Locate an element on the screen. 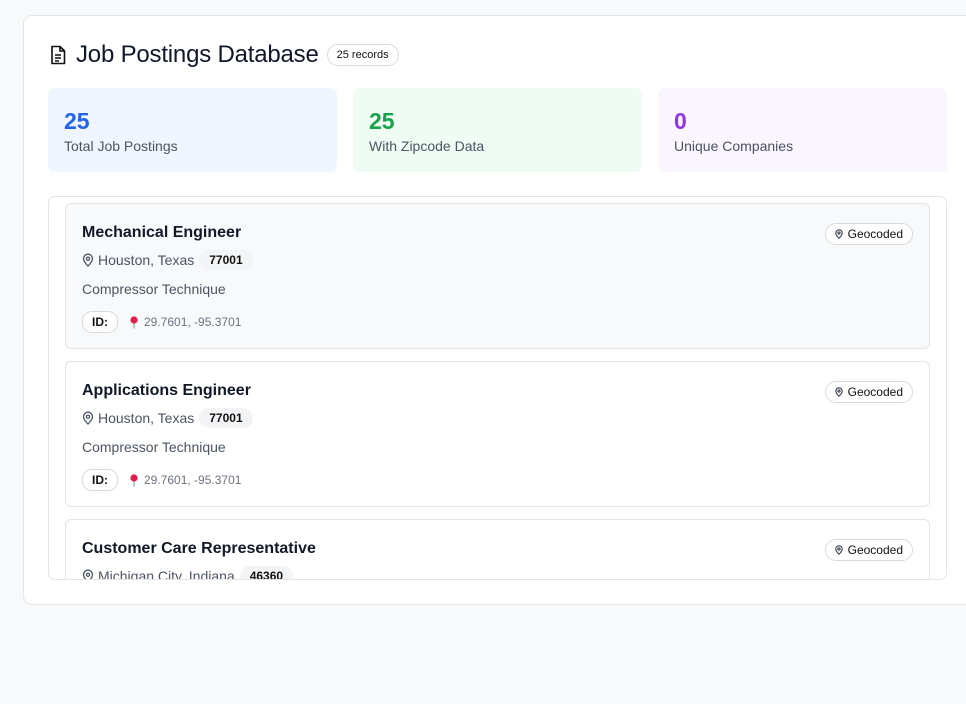 The image size is (966, 704). job-location: Michigan City, Indiana 46360 is located at coordinates (188, 573).